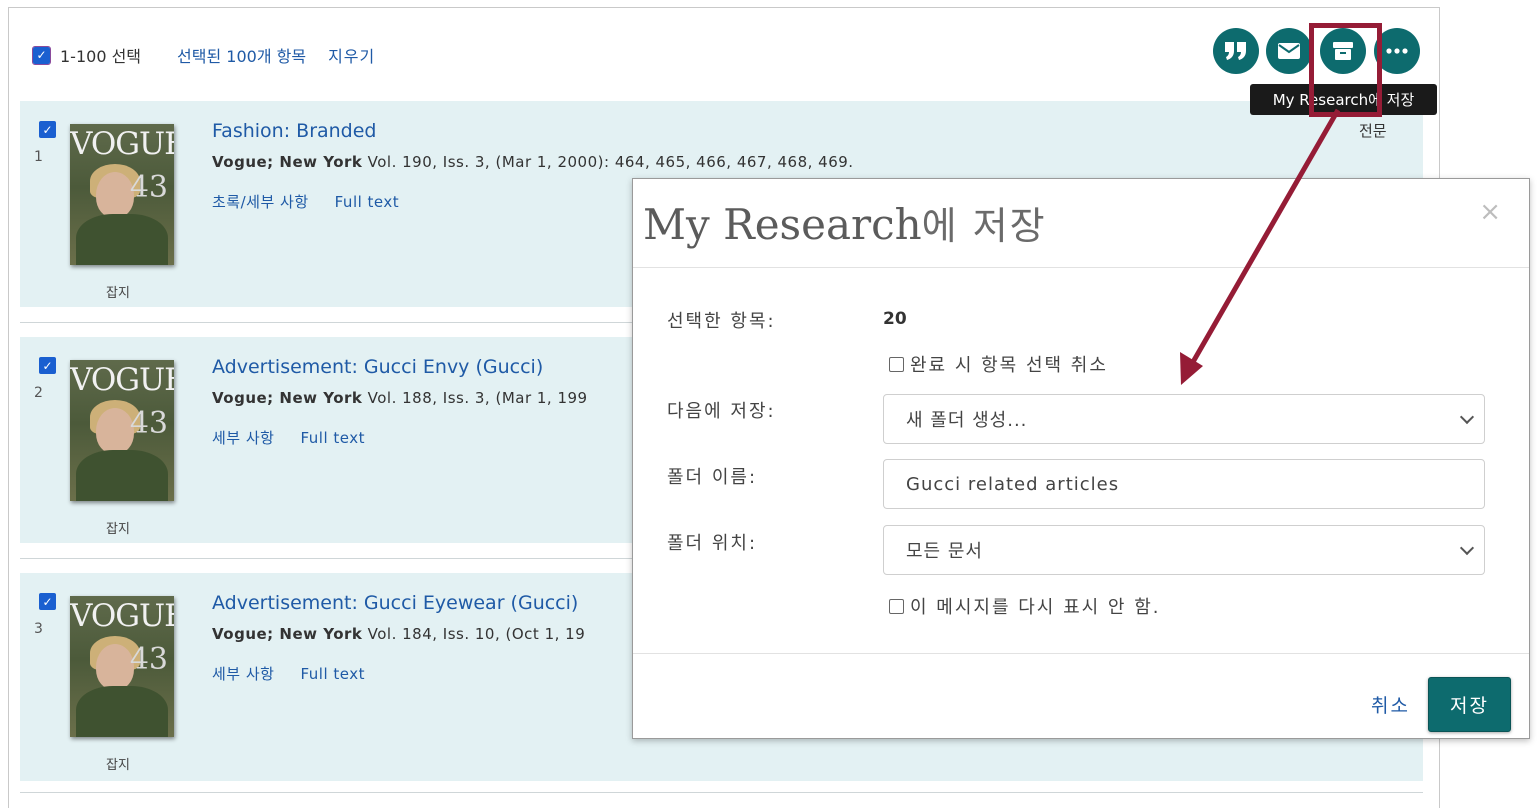  Describe the element at coordinates (782, 224) in the screenshot. I see `dialog-title-en: My Research` at that location.